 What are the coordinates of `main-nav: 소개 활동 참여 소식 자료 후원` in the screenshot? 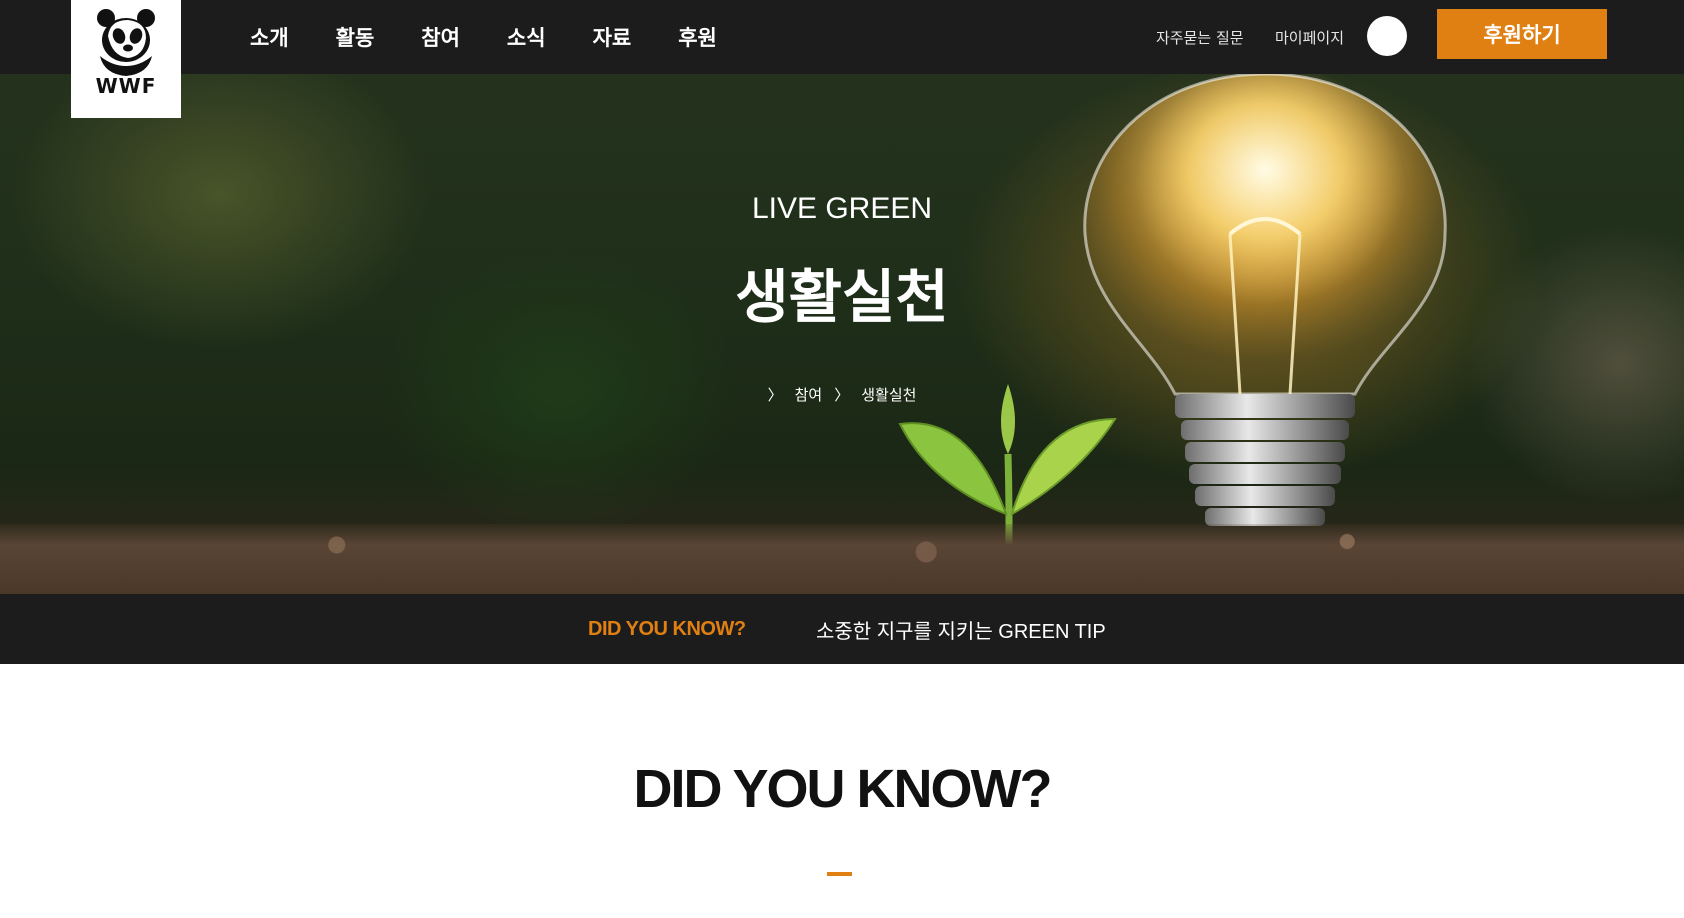 It's located at (507, 37).